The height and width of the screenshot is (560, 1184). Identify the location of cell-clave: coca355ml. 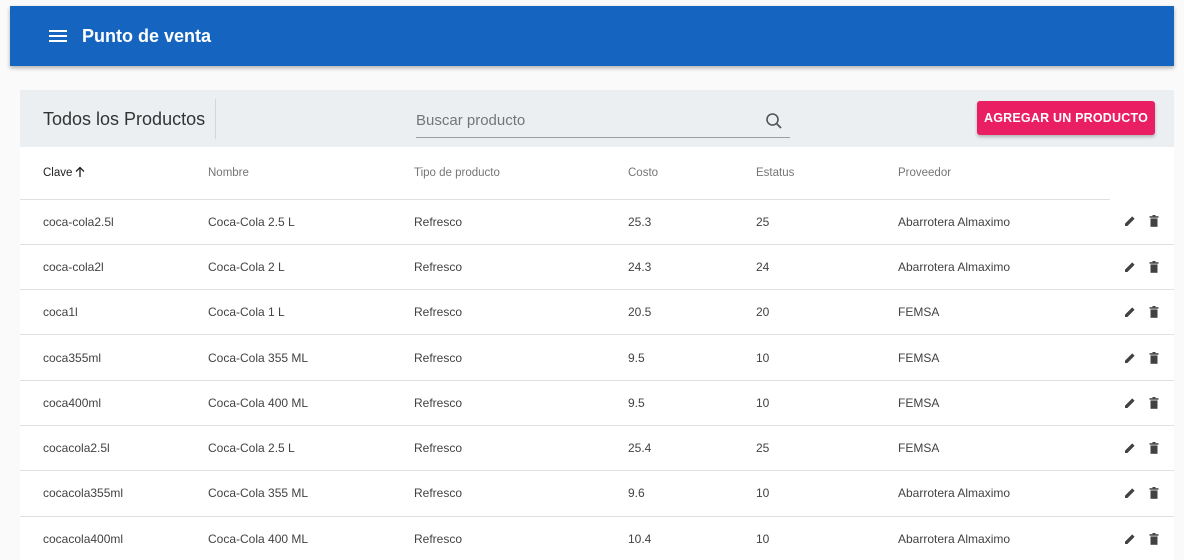
(114, 357).